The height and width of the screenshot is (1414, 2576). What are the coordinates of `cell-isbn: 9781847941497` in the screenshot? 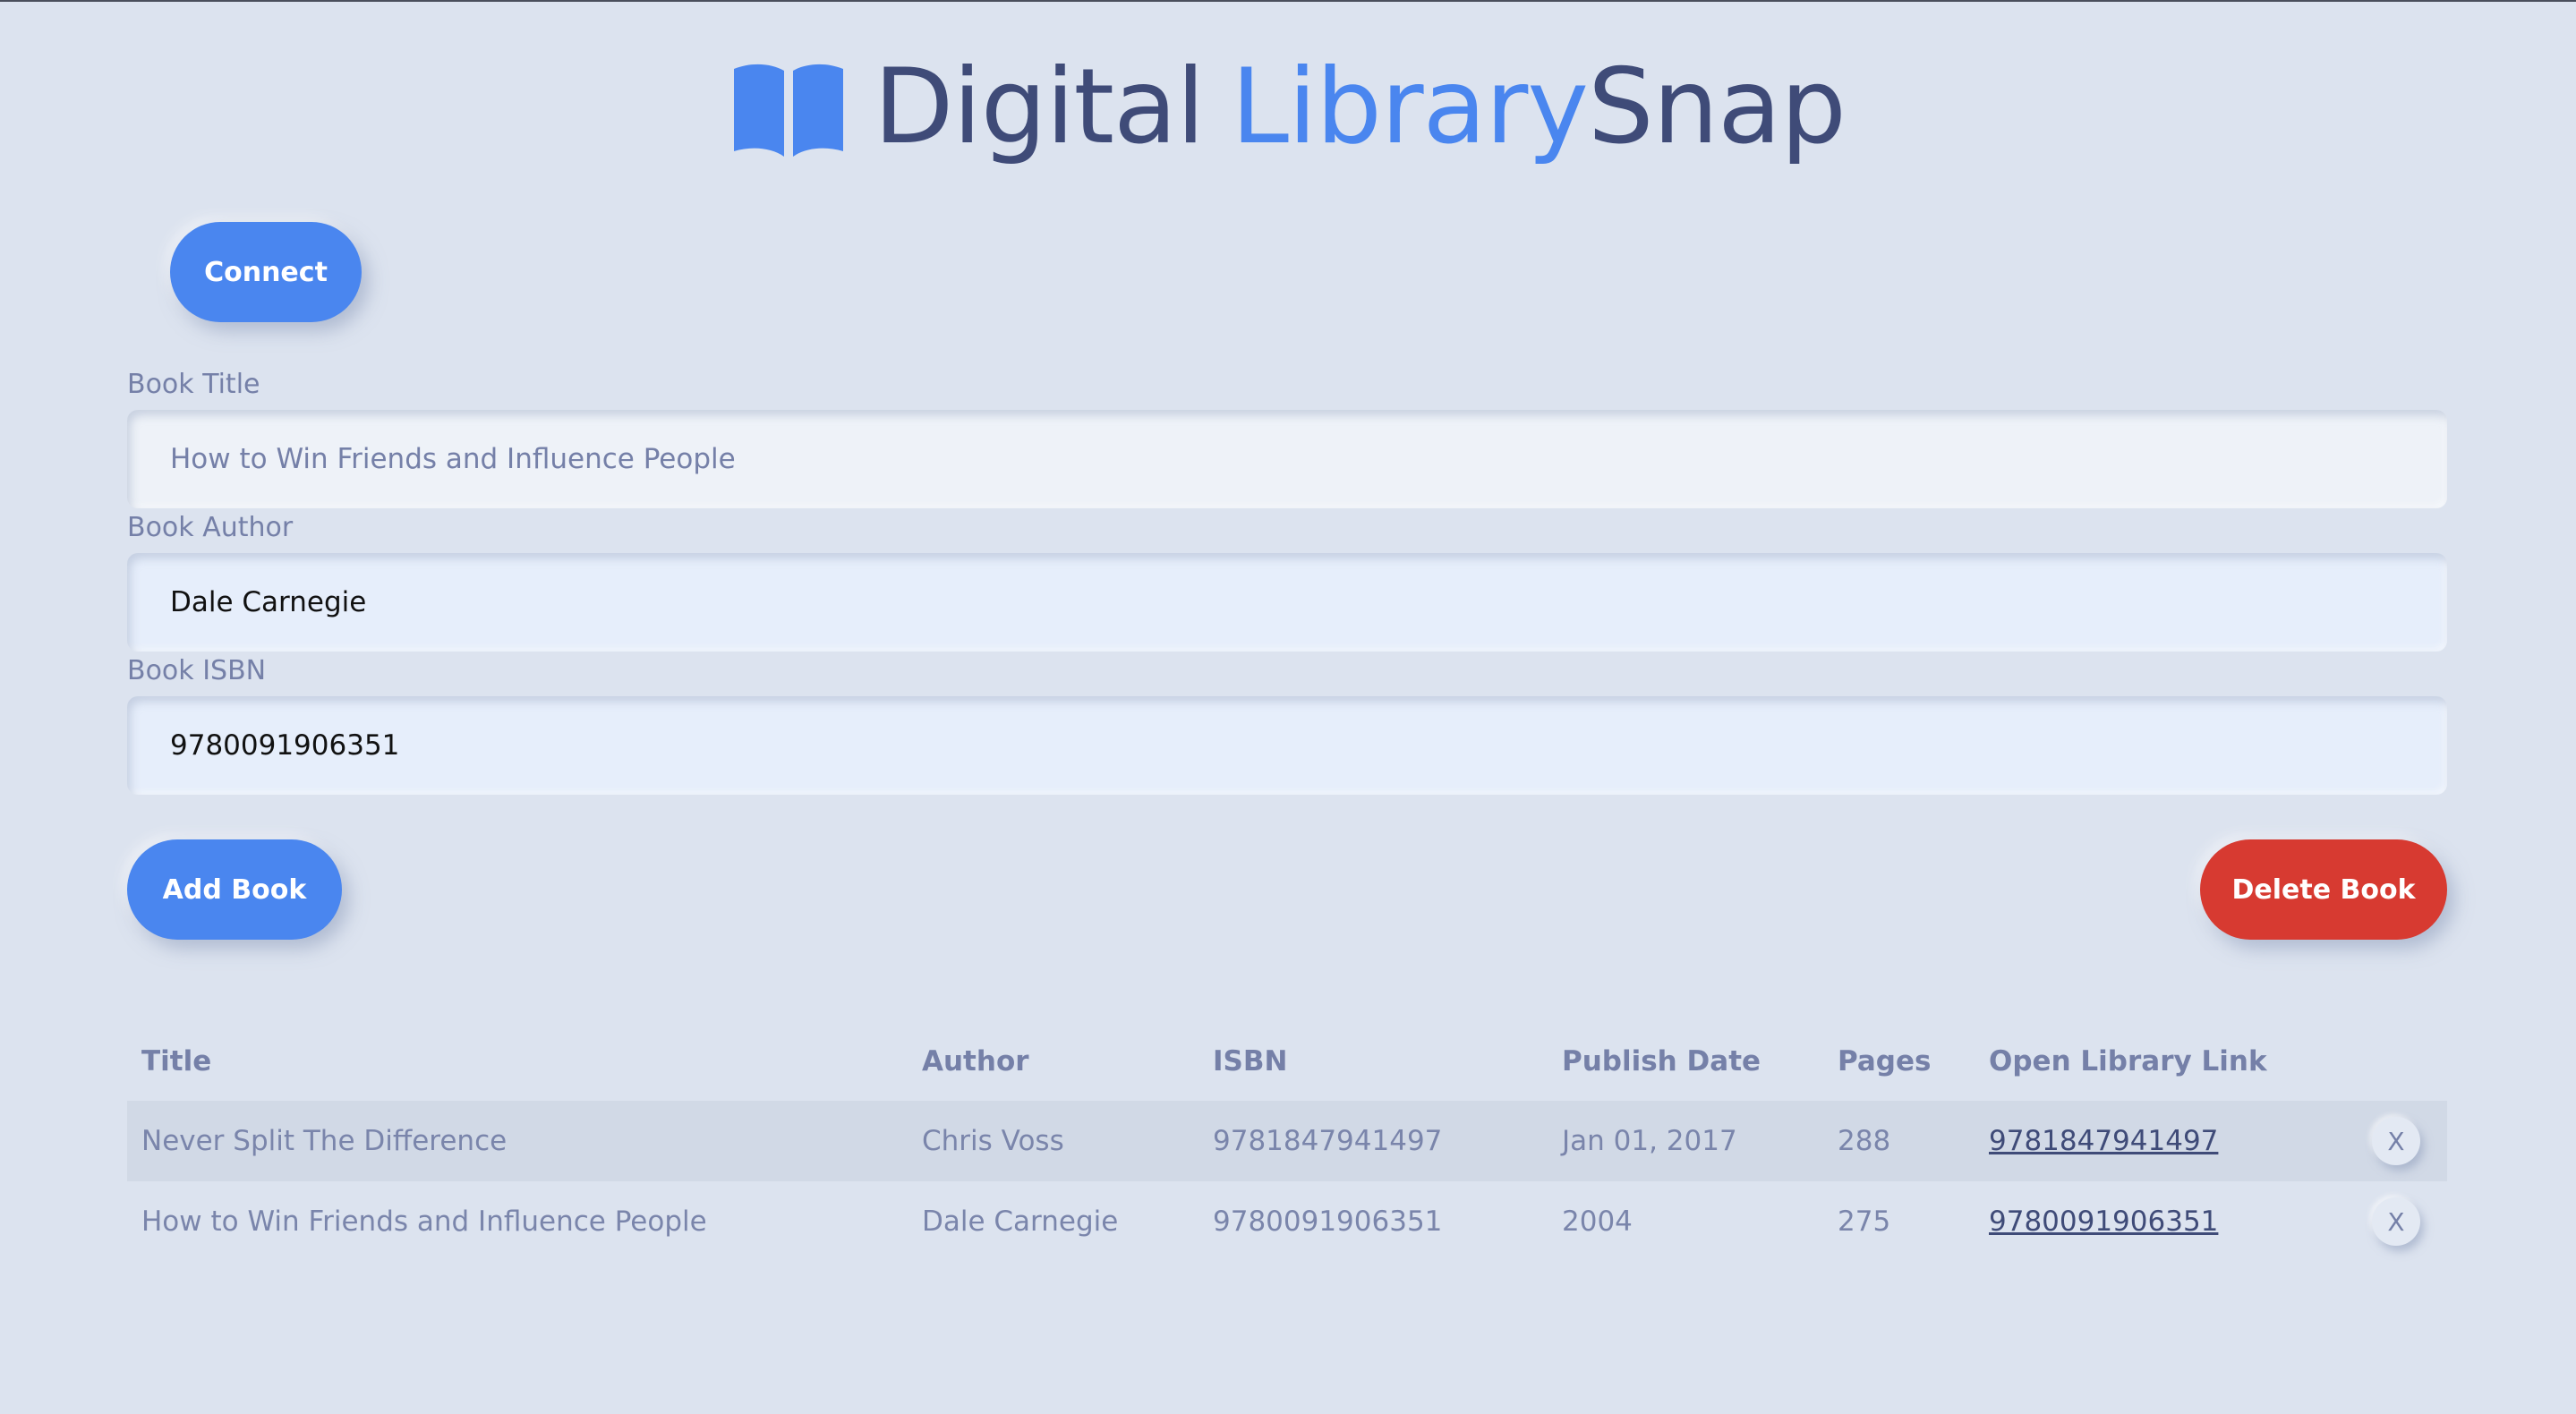 It's located at (1373, 1141).